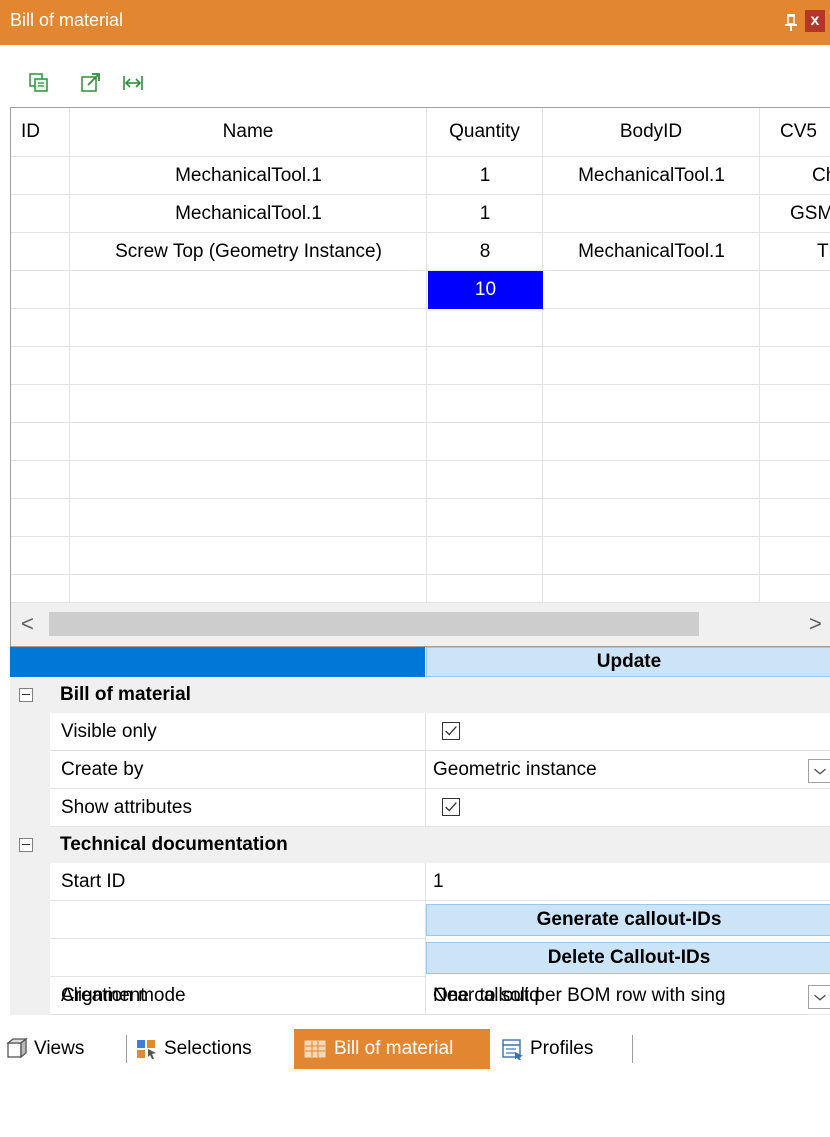  I want to click on cell-name, so click(248, 290).